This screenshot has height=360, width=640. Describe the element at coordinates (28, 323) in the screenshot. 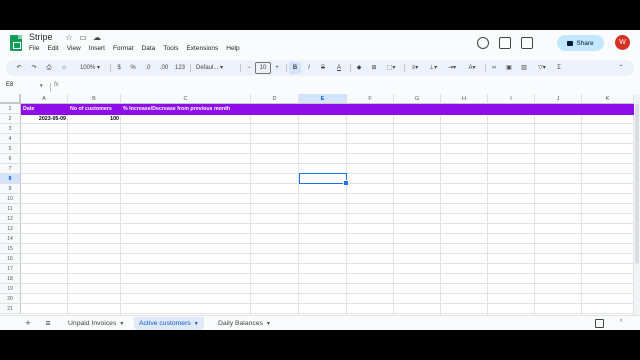

I see `add-sheet-button: +` at that location.